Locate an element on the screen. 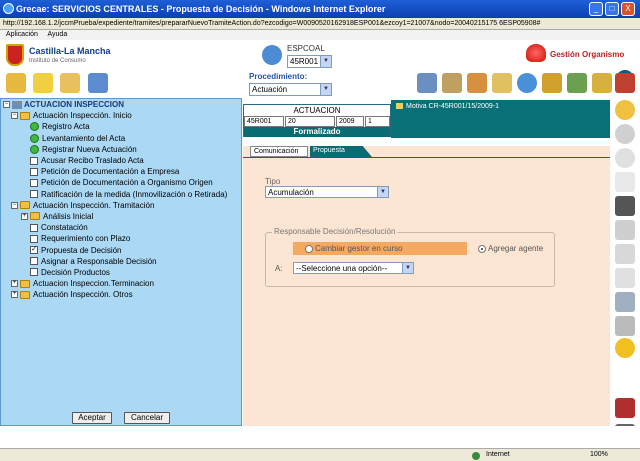  right-toolbar is located at coordinates (625, 271).